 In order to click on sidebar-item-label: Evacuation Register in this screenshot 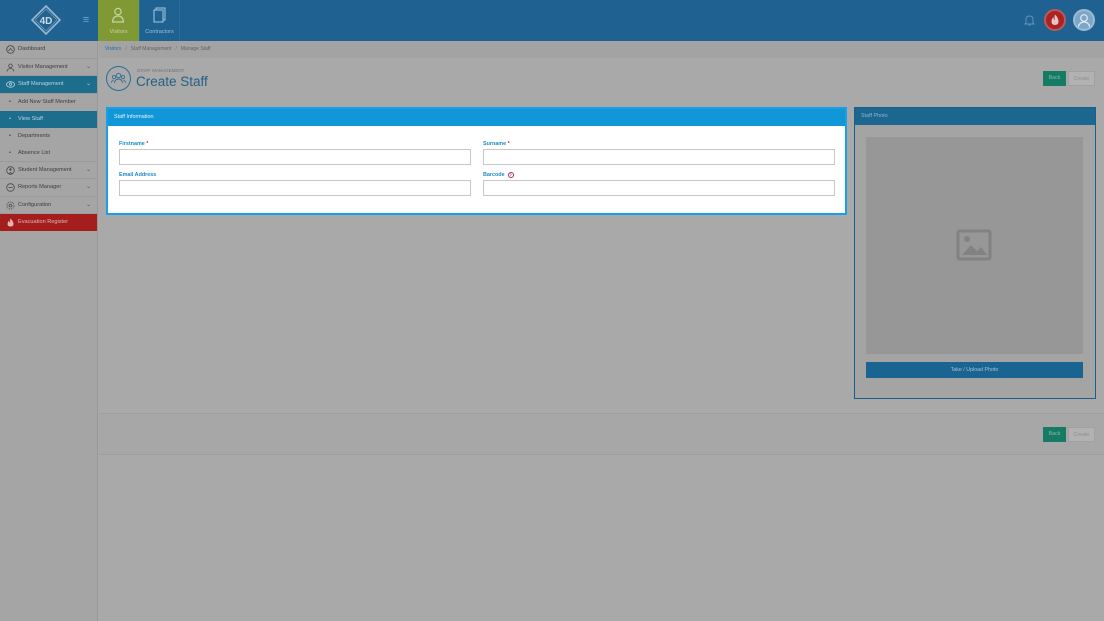, I will do `click(43, 222)`.